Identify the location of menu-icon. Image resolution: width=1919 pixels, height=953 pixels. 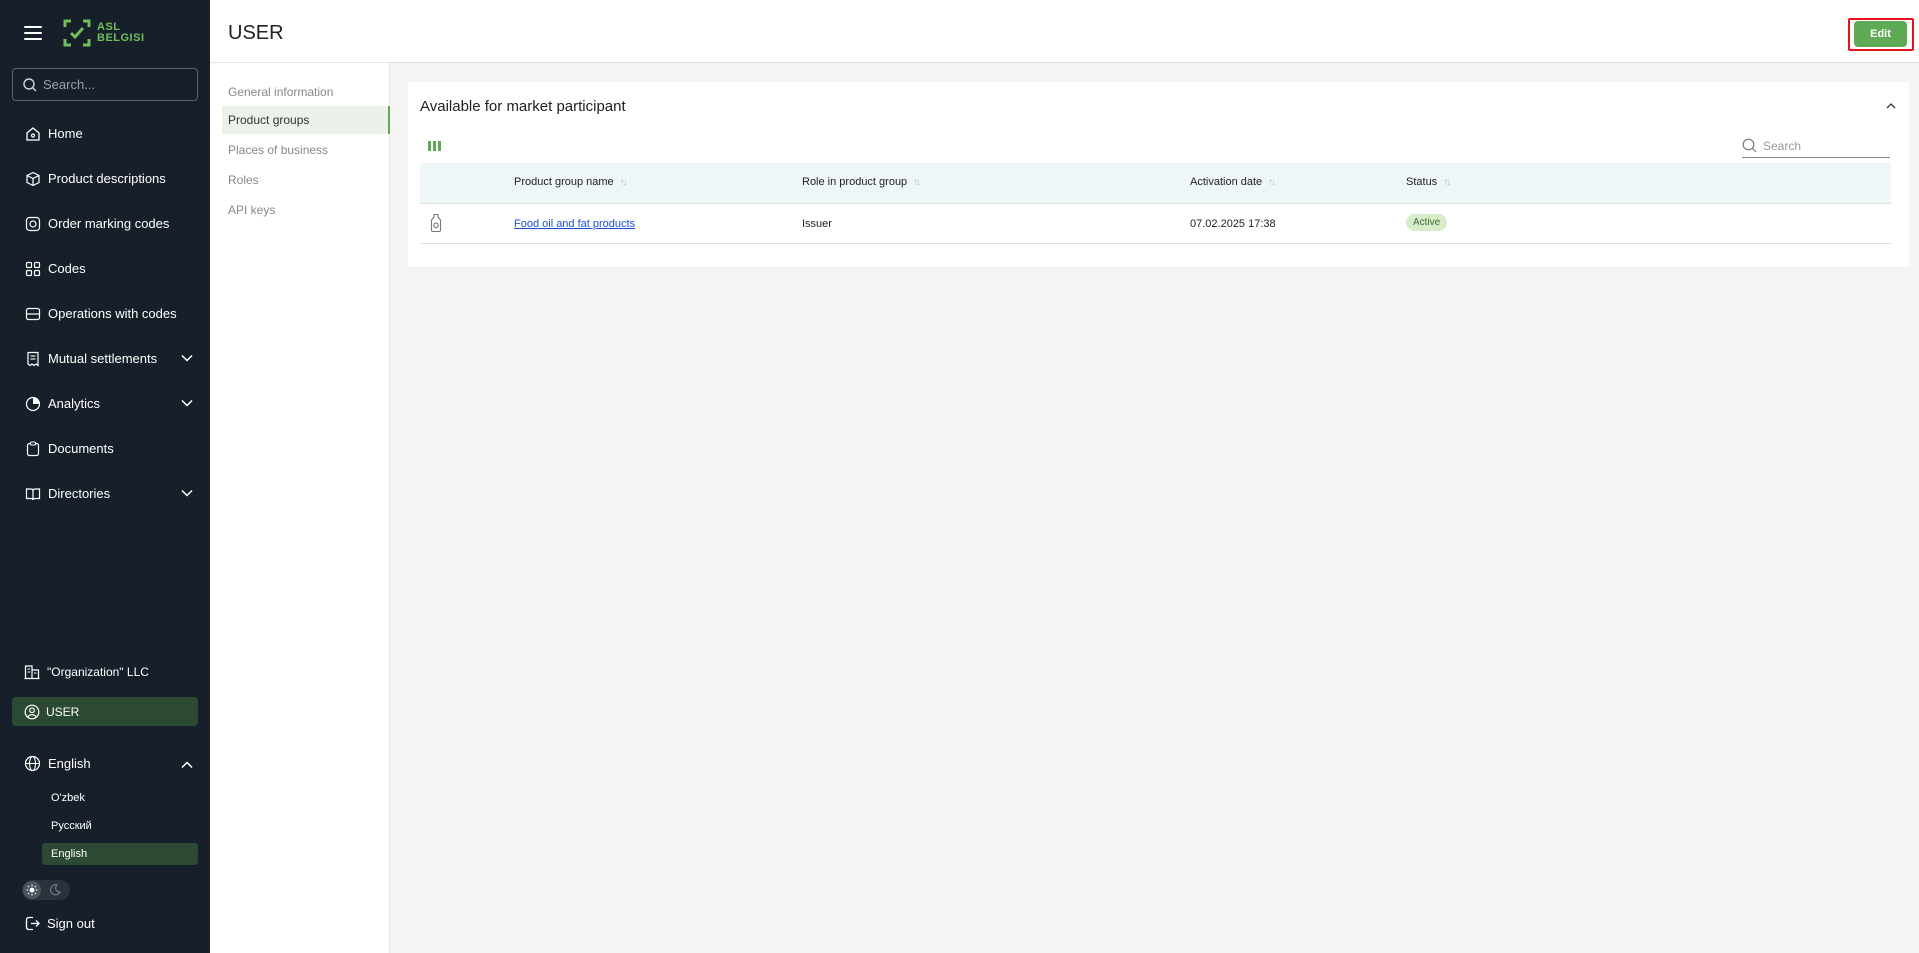
(33, 33).